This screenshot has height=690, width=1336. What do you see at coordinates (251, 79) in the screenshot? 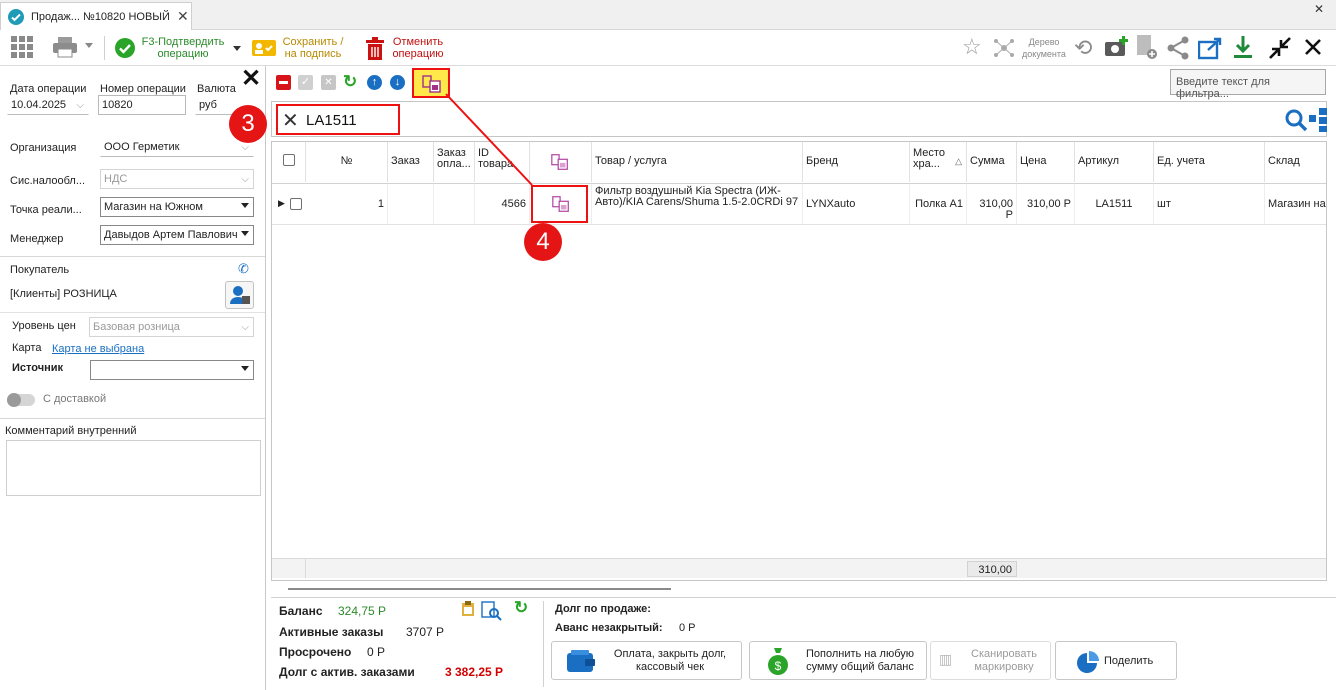
I see `panel-close-icon: ✕` at bounding box center [251, 79].